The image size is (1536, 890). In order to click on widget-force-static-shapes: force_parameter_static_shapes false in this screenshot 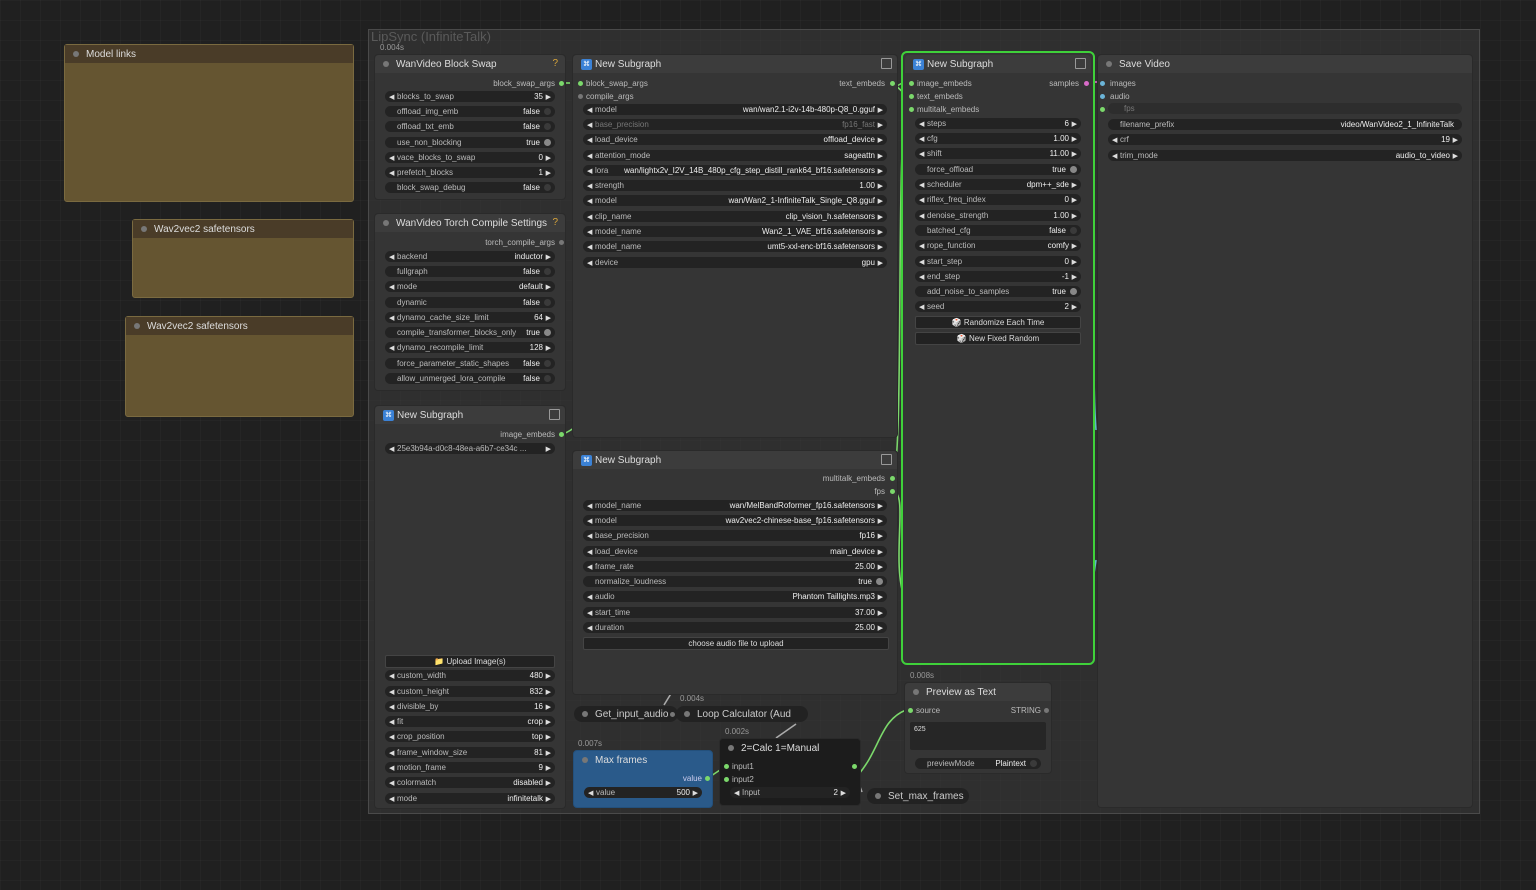, I will do `click(470, 363)`.